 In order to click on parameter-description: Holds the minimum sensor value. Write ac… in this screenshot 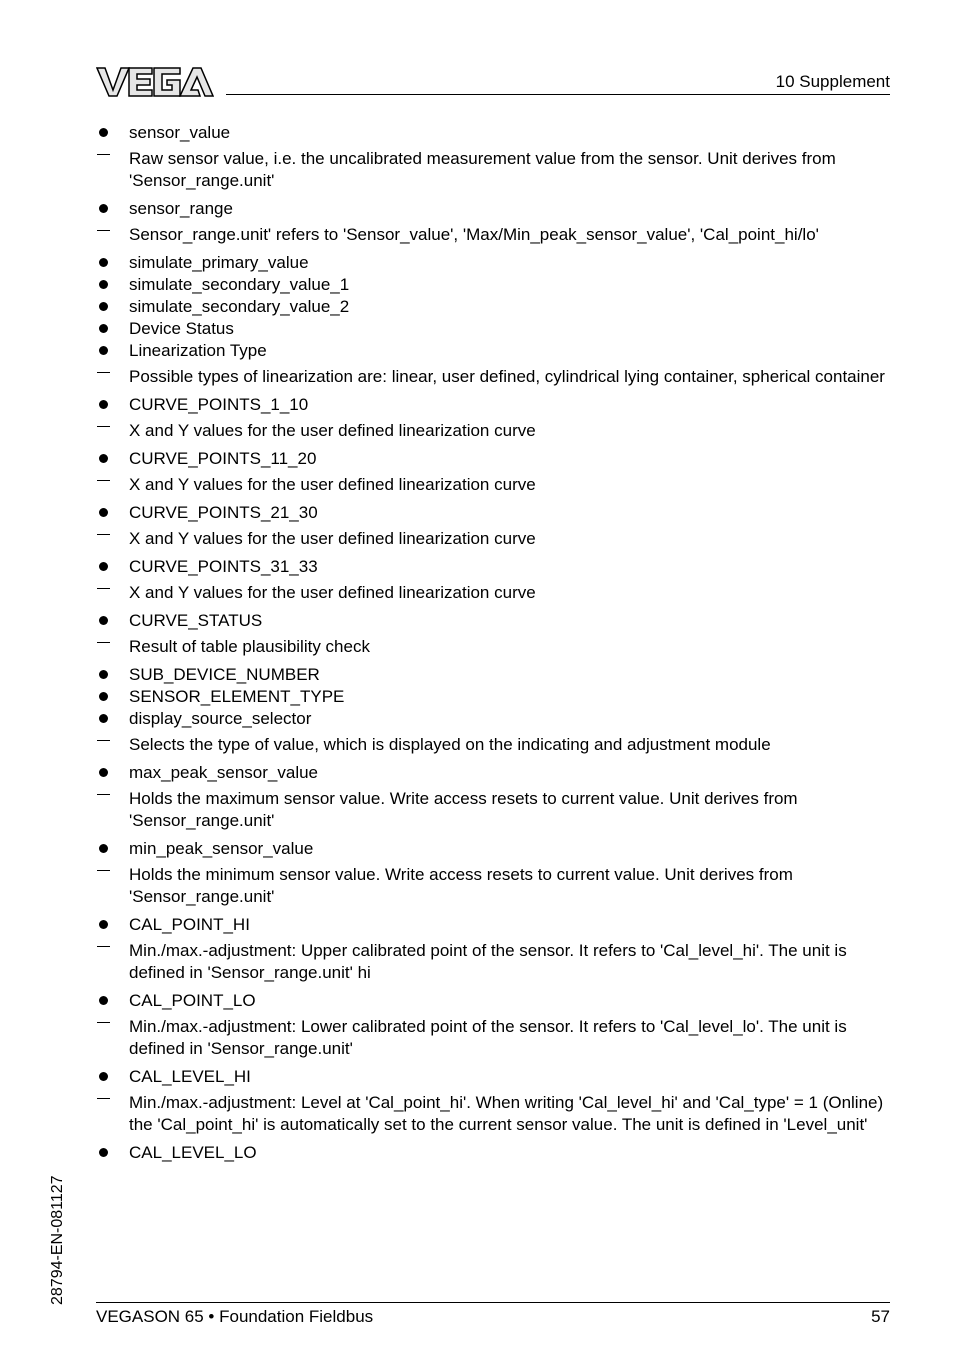, I will do `click(493, 886)`.